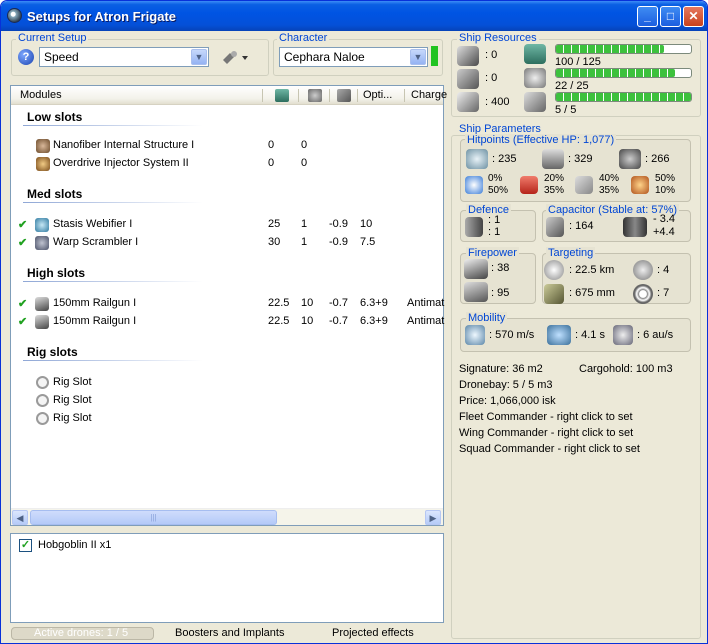 This screenshot has width=708, height=644. I want to click on wing-commander-text: Wing Commander - right click to set, so click(546, 433).